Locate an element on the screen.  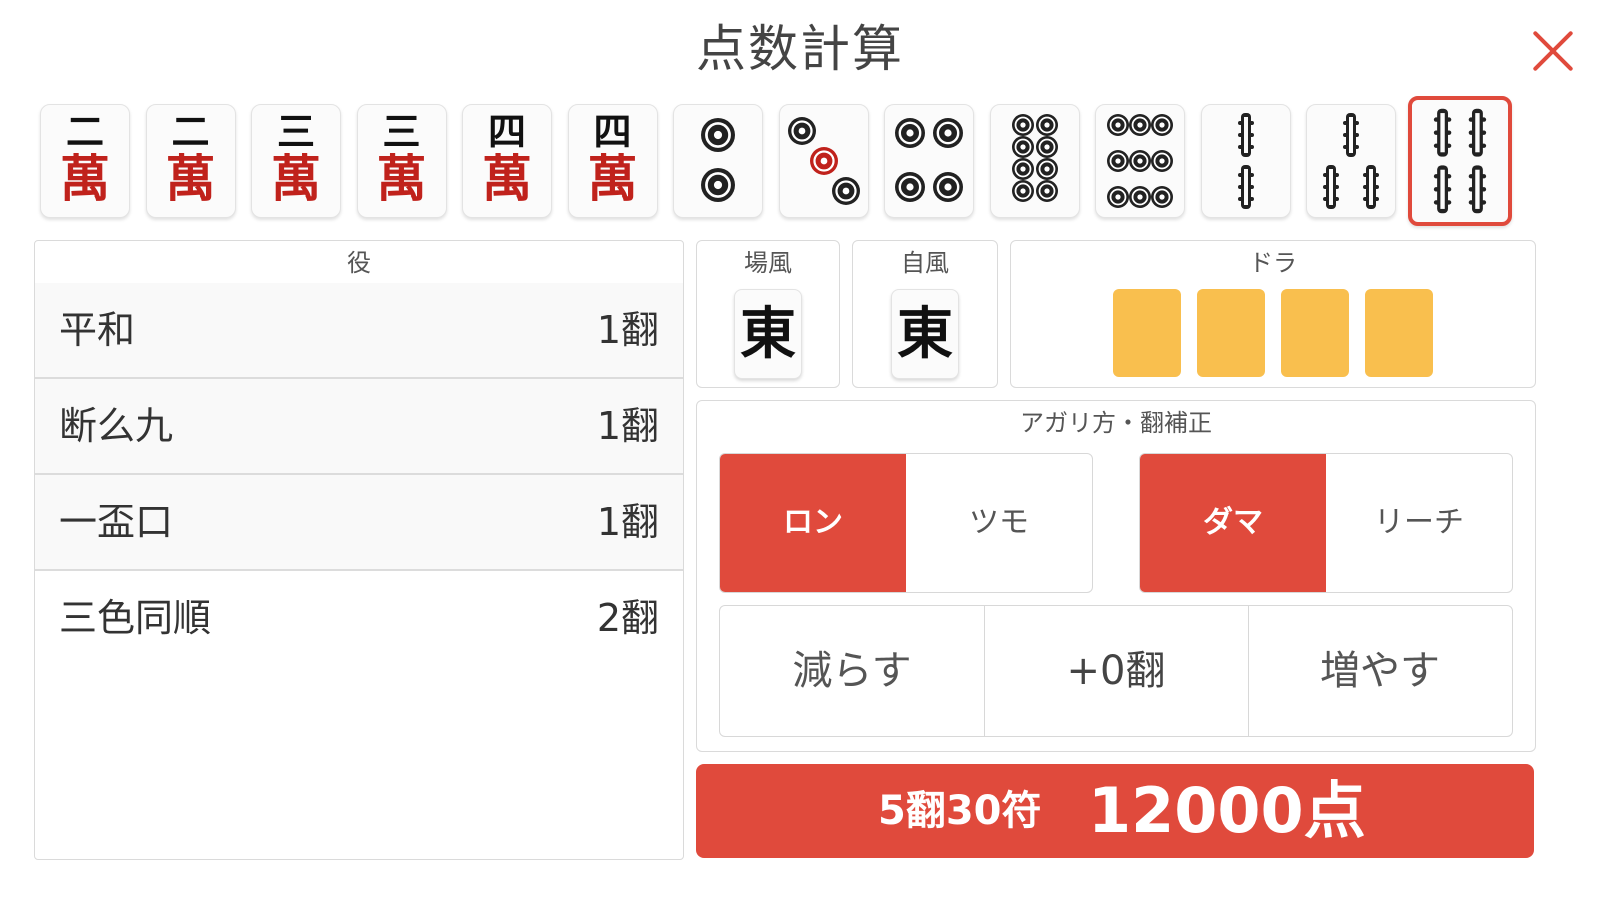
riichi-toggle: ダマ リーチ is located at coordinates (1326, 523).